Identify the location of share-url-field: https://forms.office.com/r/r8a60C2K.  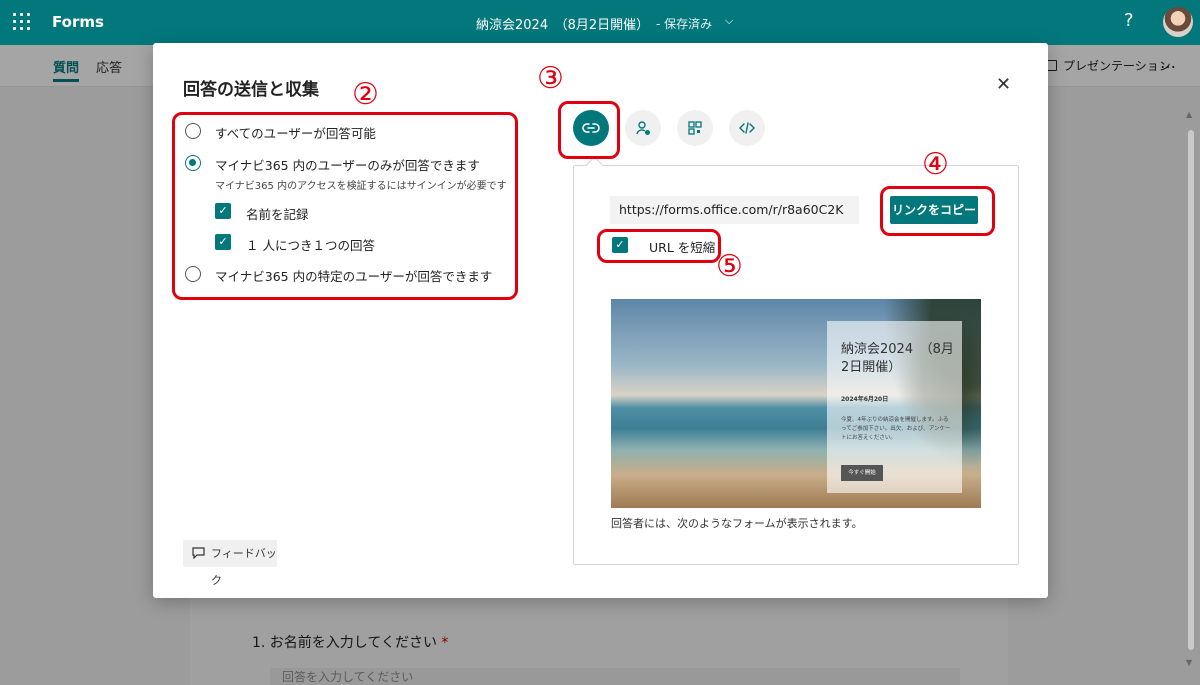
(734, 210).